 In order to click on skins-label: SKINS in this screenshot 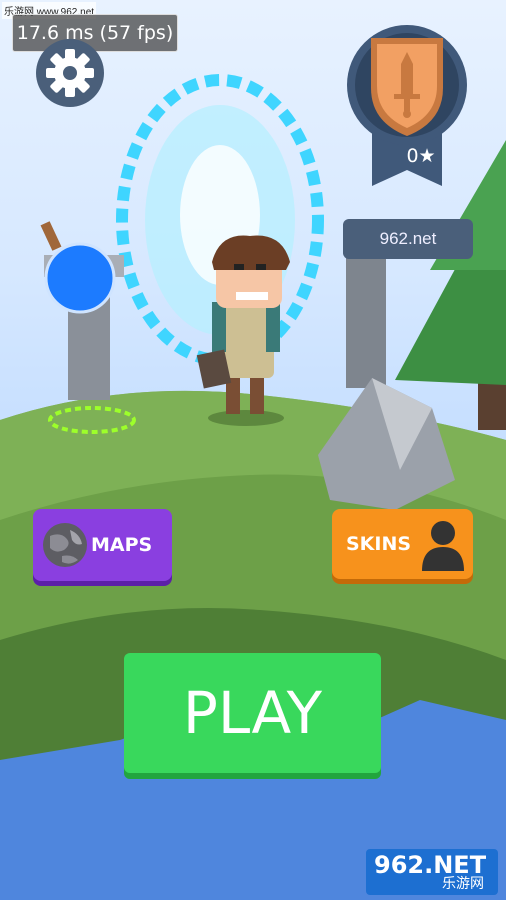, I will do `click(379, 544)`.